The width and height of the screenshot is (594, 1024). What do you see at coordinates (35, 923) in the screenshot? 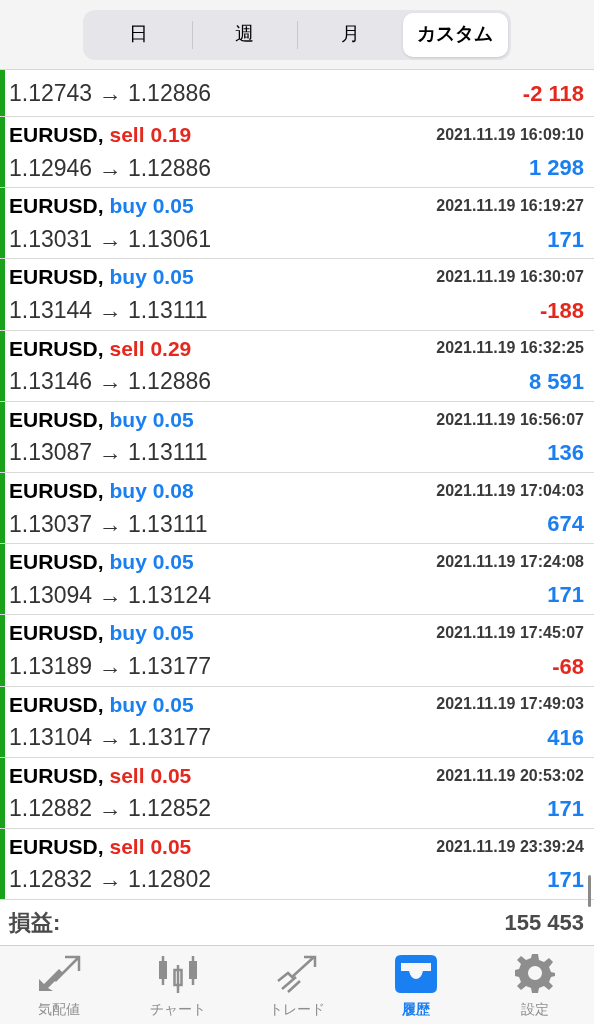
I see `summary-label: 損益:` at bounding box center [35, 923].